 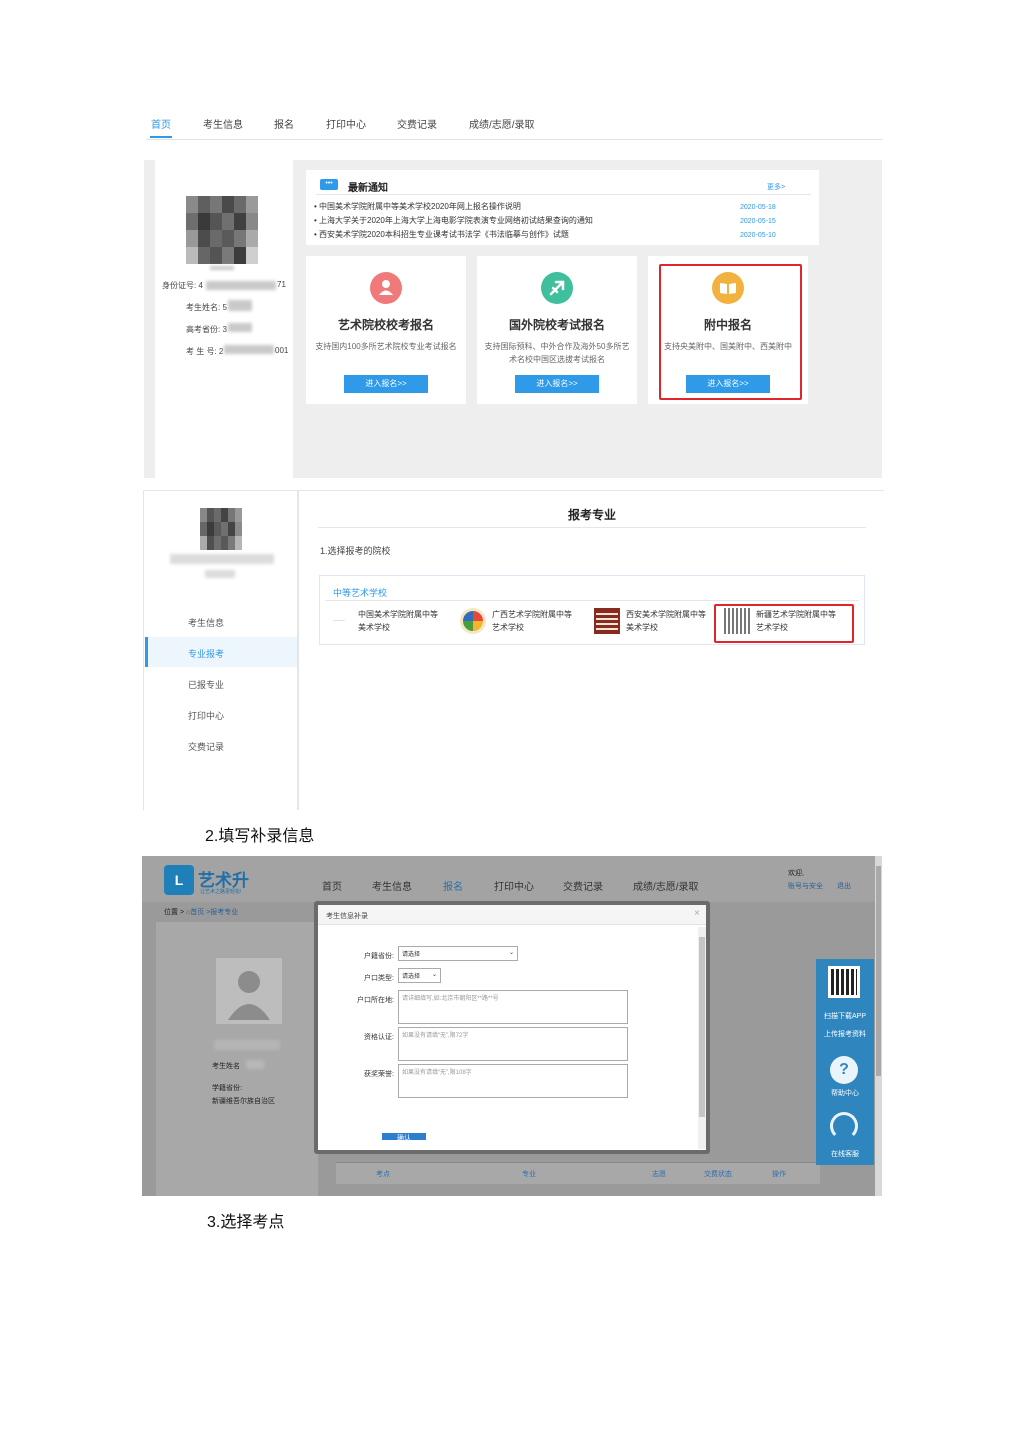 I want to click on tab-scores: 成绩/志愿/录取, so click(x=502, y=123).